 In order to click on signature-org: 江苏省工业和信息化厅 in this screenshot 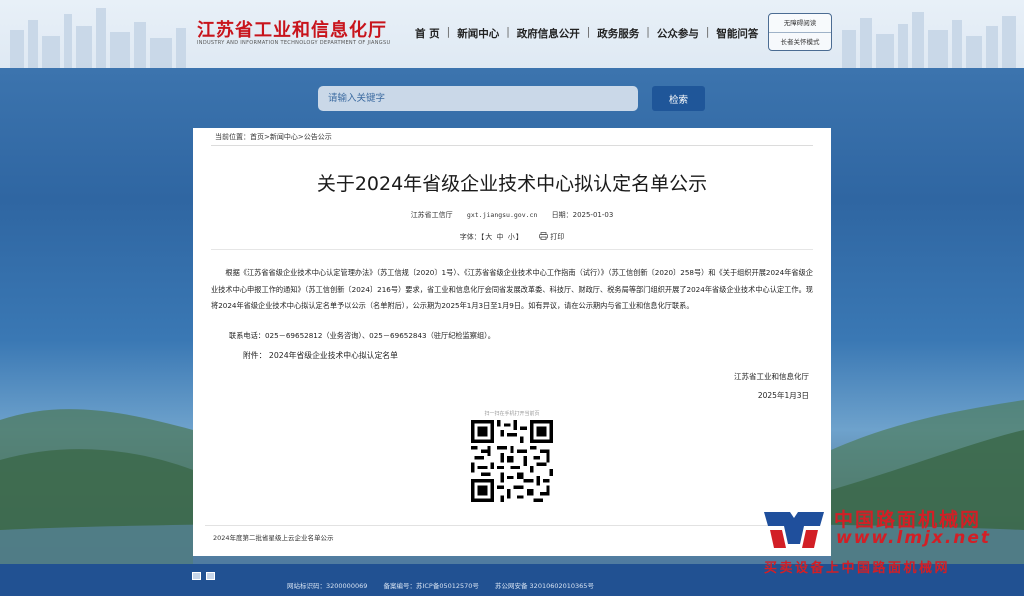, I will do `click(771, 376)`.